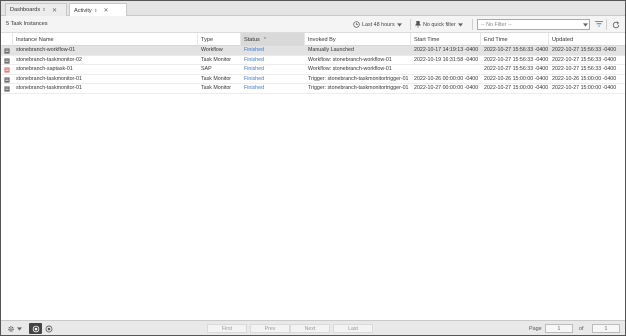  Describe the element at coordinates (7, 39) in the screenshot. I see `header-icon-column` at that location.